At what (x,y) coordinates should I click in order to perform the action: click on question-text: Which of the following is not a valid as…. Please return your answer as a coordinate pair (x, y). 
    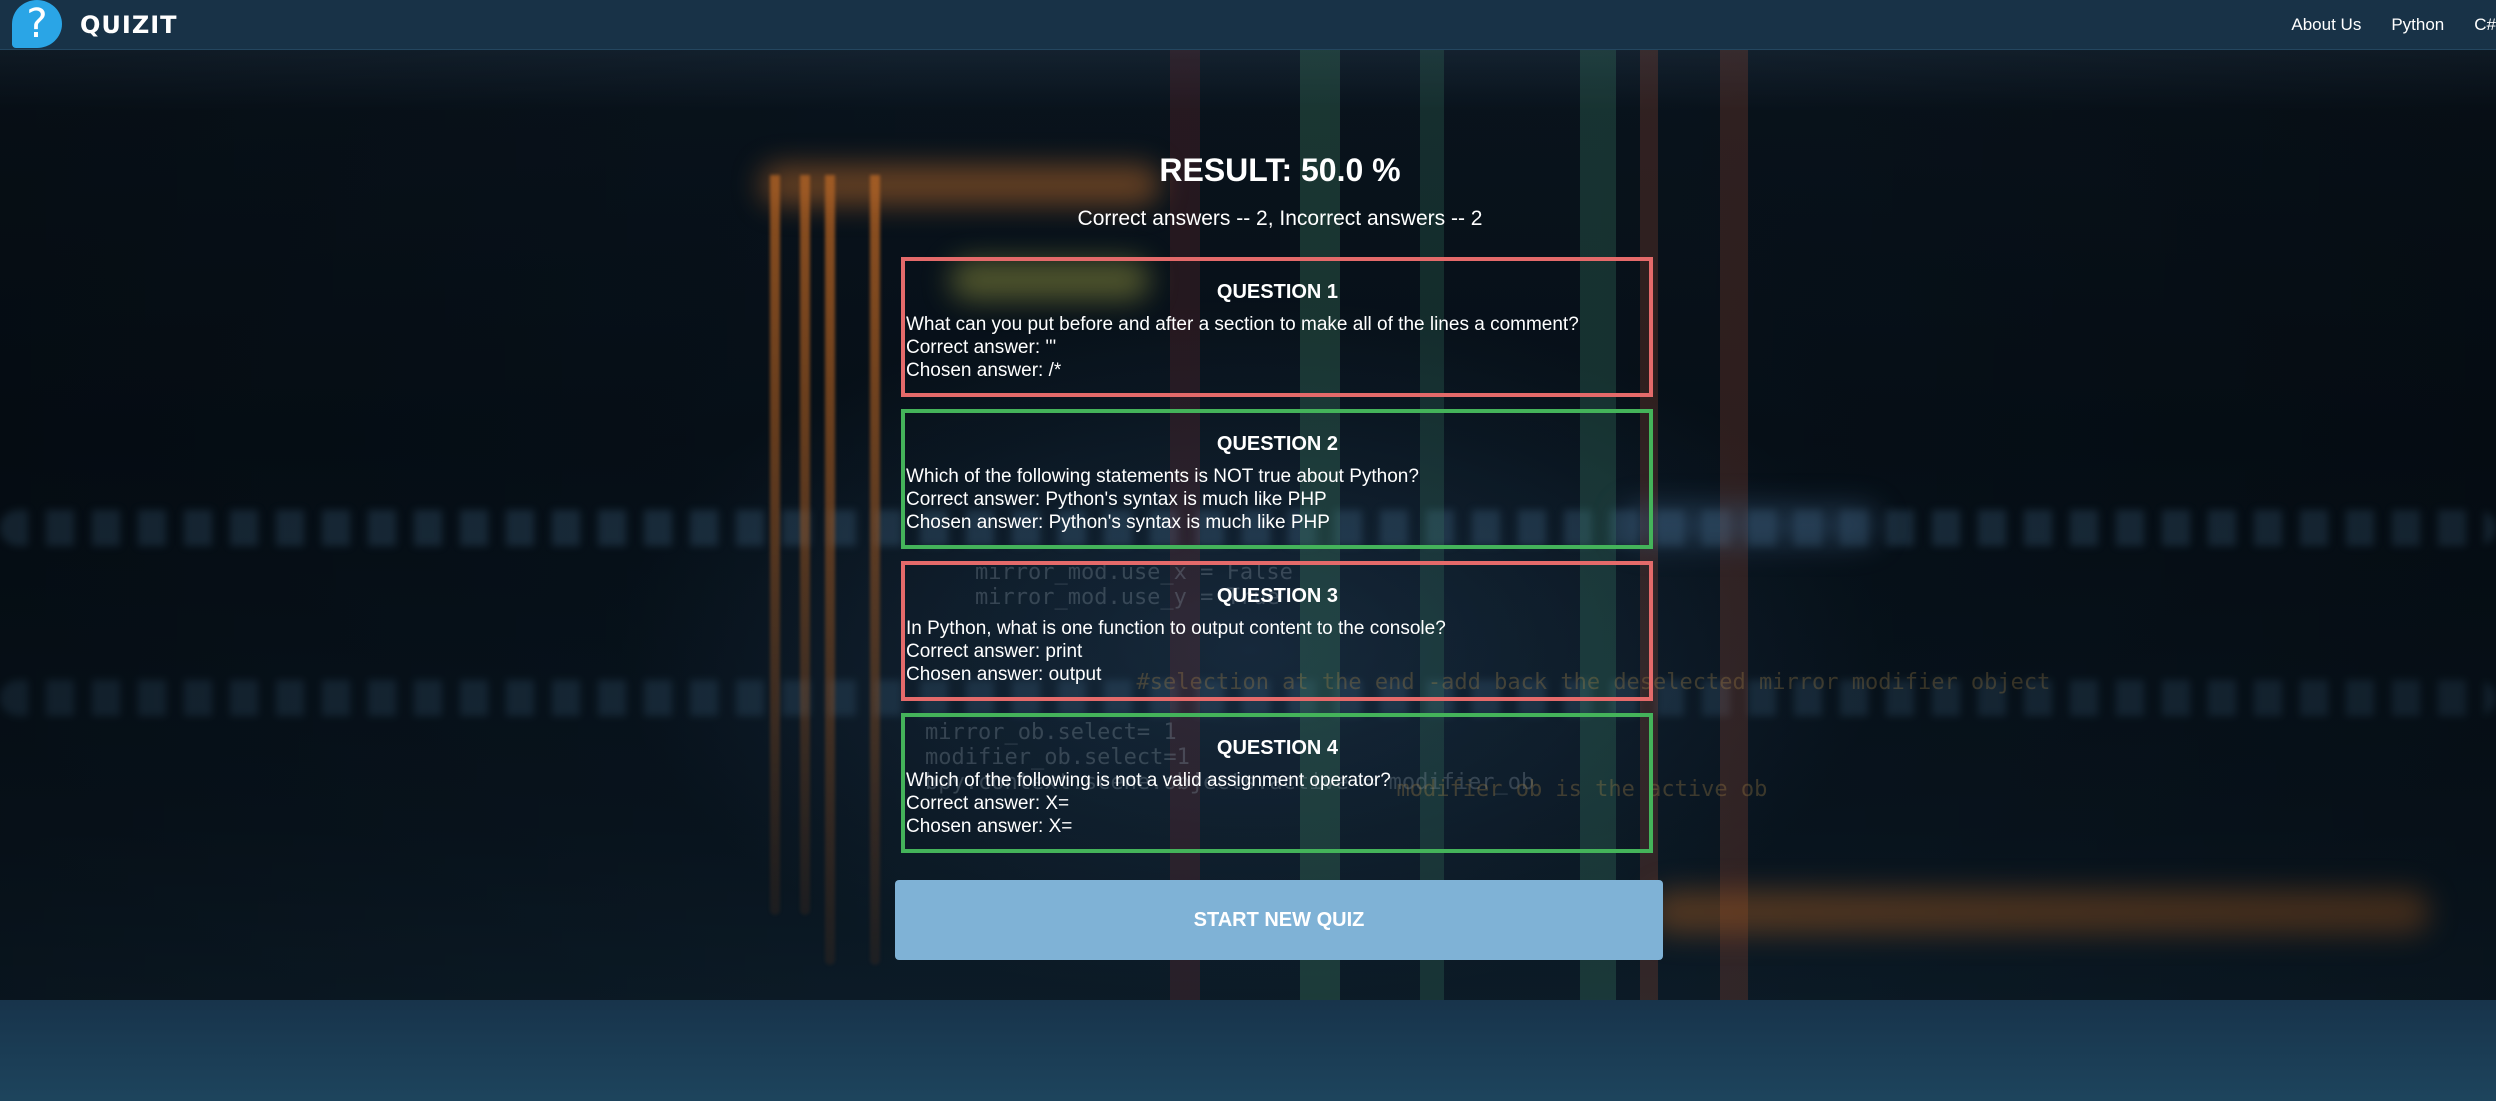
    Looking at the image, I should click on (1148, 780).